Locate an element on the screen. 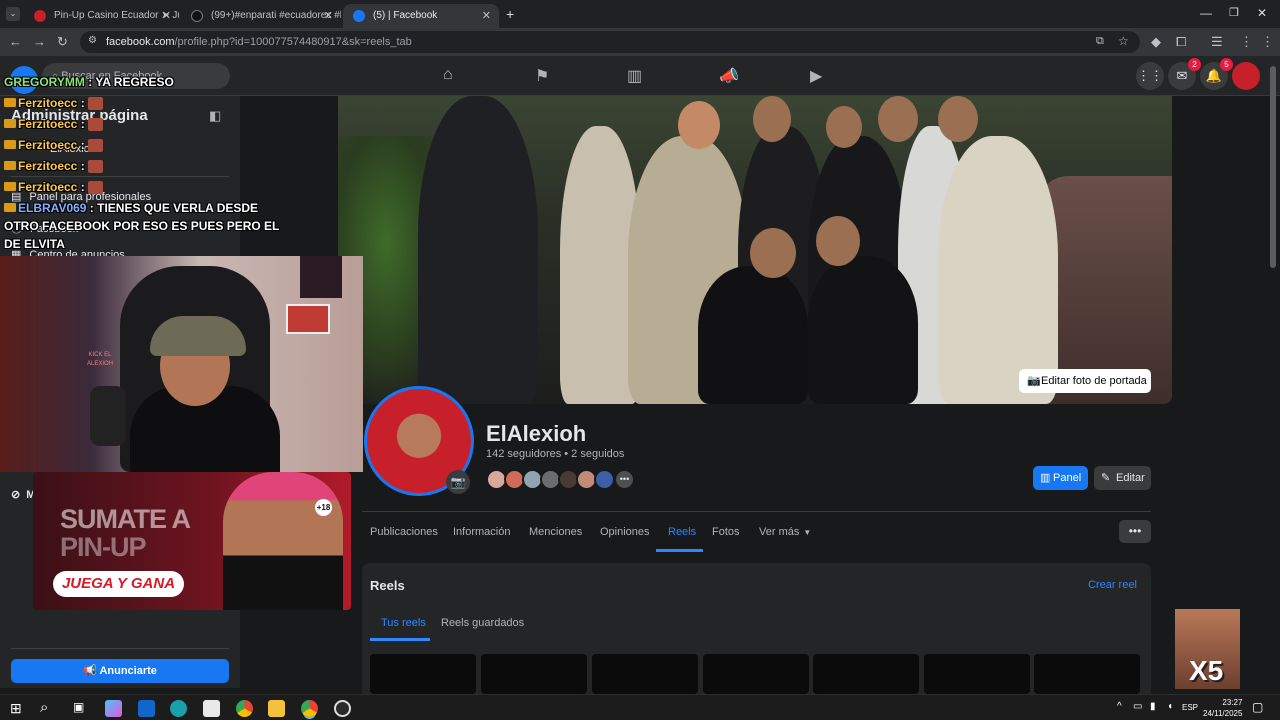  notifications-button: 🔔 5 is located at coordinates (1216, 74).